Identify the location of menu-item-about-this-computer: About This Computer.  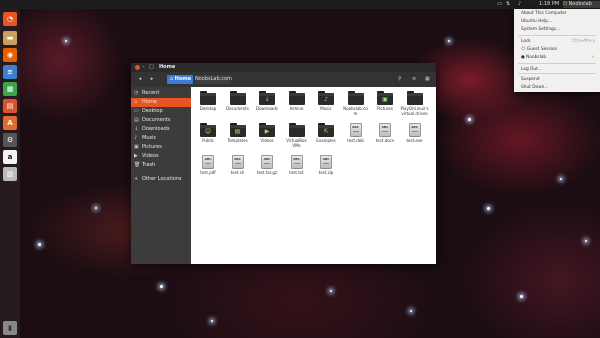
(560, 13).